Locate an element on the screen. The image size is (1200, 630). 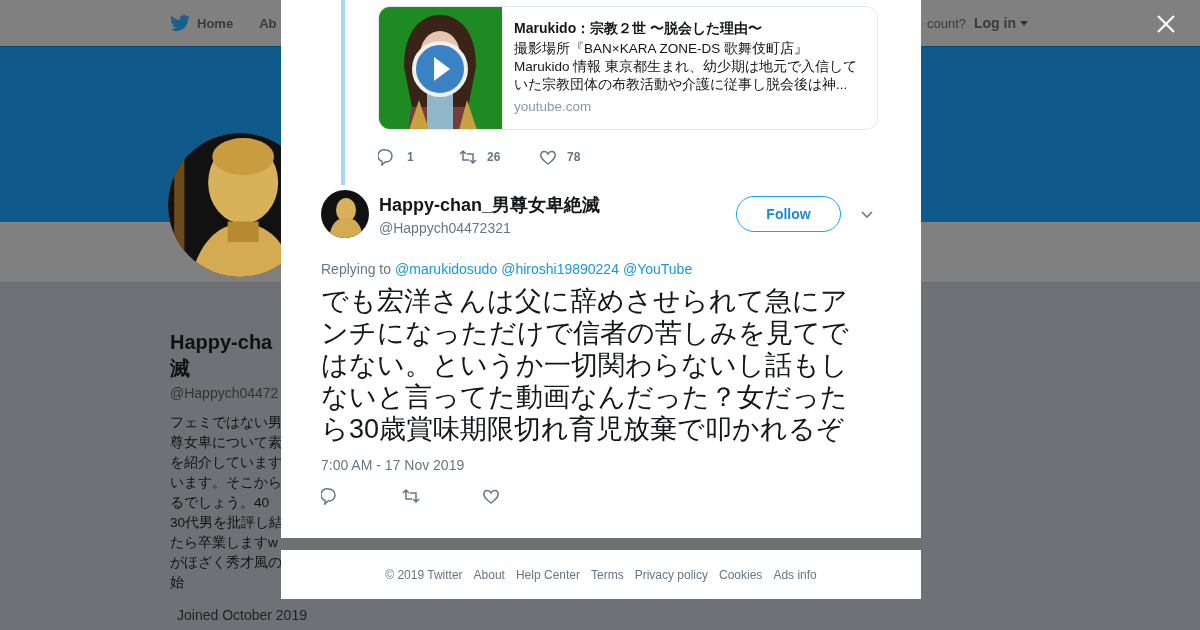
action-count: 26 is located at coordinates (494, 157).